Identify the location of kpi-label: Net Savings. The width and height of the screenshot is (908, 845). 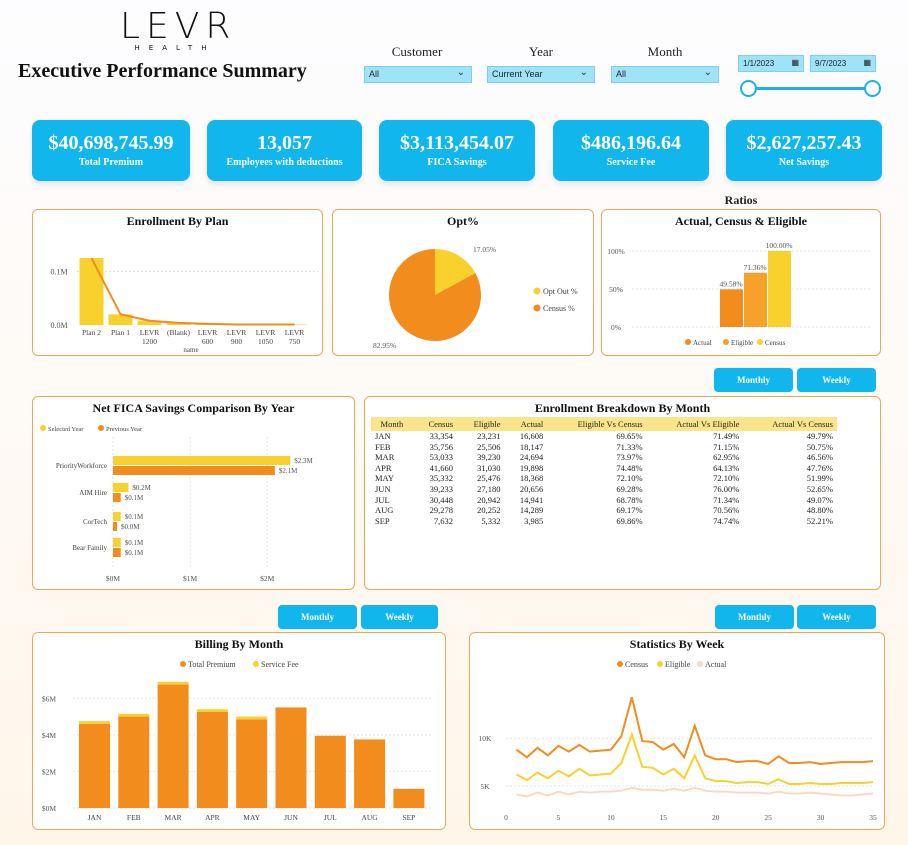
(804, 162).